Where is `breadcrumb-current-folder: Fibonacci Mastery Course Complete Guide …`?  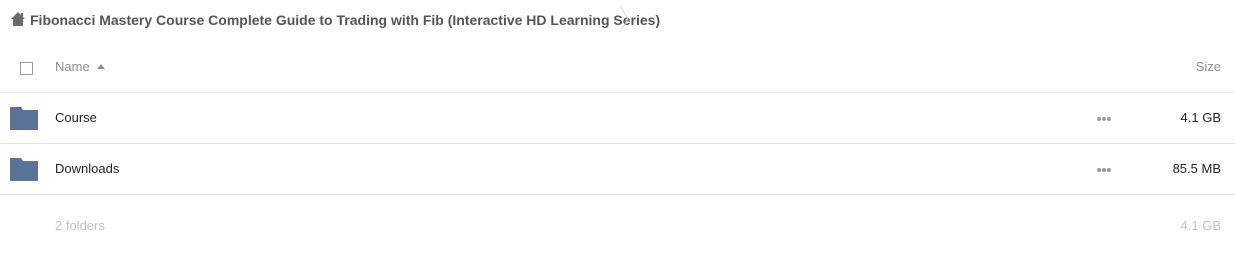 breadcrumb-current-folder: Fibonacci Mastery Course Complete Guide … is located at coordinates (345, 20).